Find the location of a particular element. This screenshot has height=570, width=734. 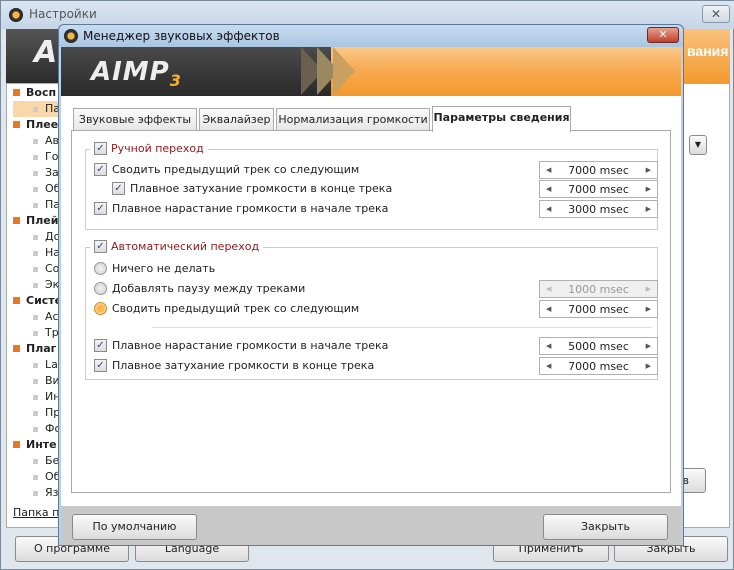

option-label: Сводить предыдущий трек со следующим is located at coordinates (236, 308).